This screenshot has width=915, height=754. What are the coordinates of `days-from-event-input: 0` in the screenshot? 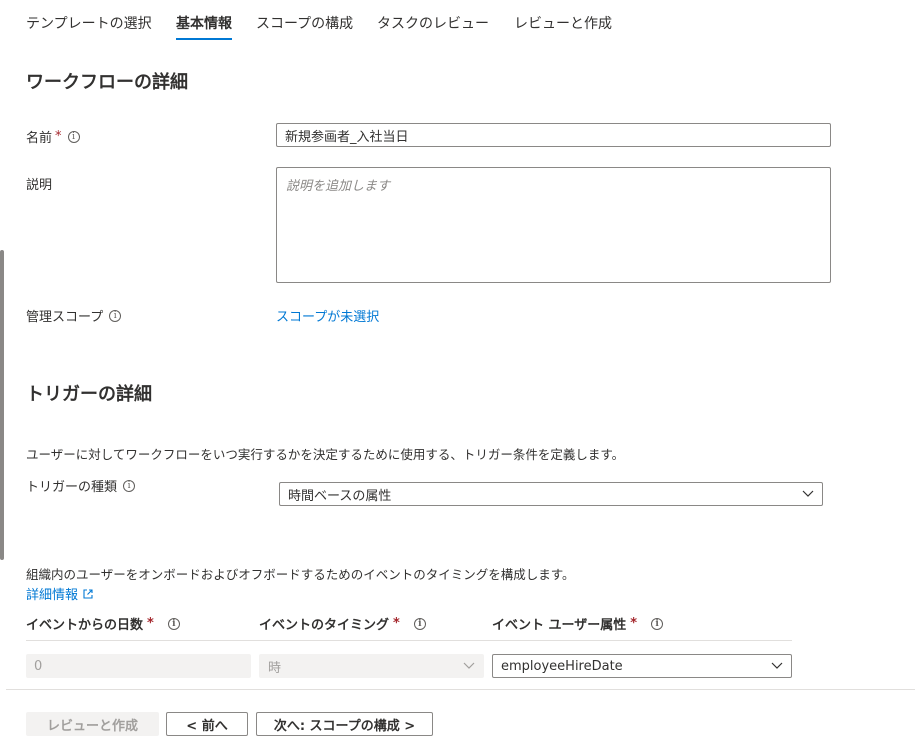 It's located at (138, 666).